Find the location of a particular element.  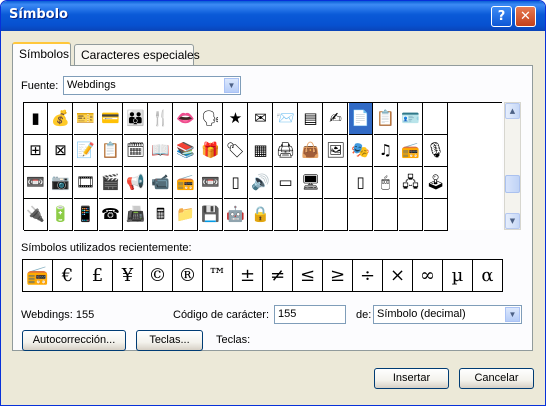

family-icon: 👪 is located at coordinates (136, 119).